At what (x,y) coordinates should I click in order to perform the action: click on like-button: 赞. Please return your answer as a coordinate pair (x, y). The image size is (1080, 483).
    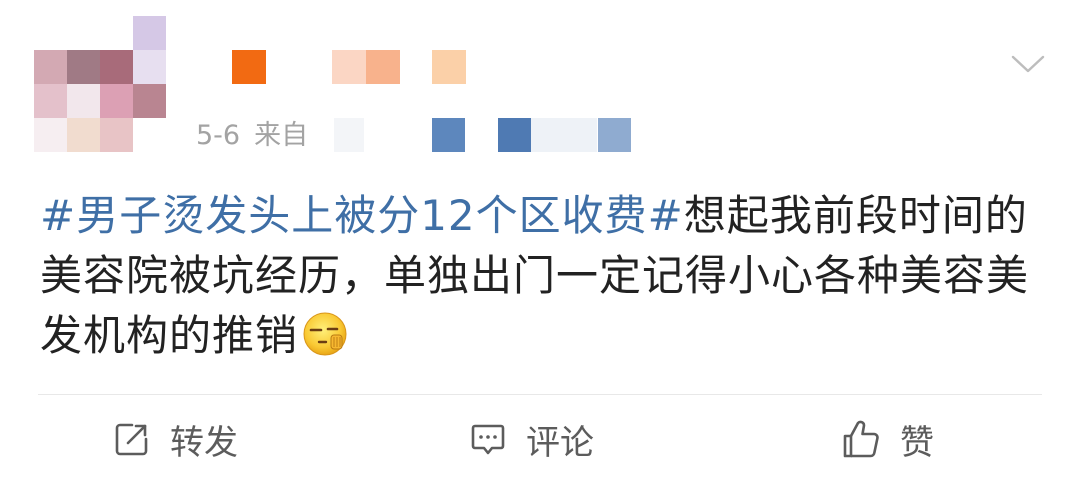
    Looking at the image, I should click on (887, 439).